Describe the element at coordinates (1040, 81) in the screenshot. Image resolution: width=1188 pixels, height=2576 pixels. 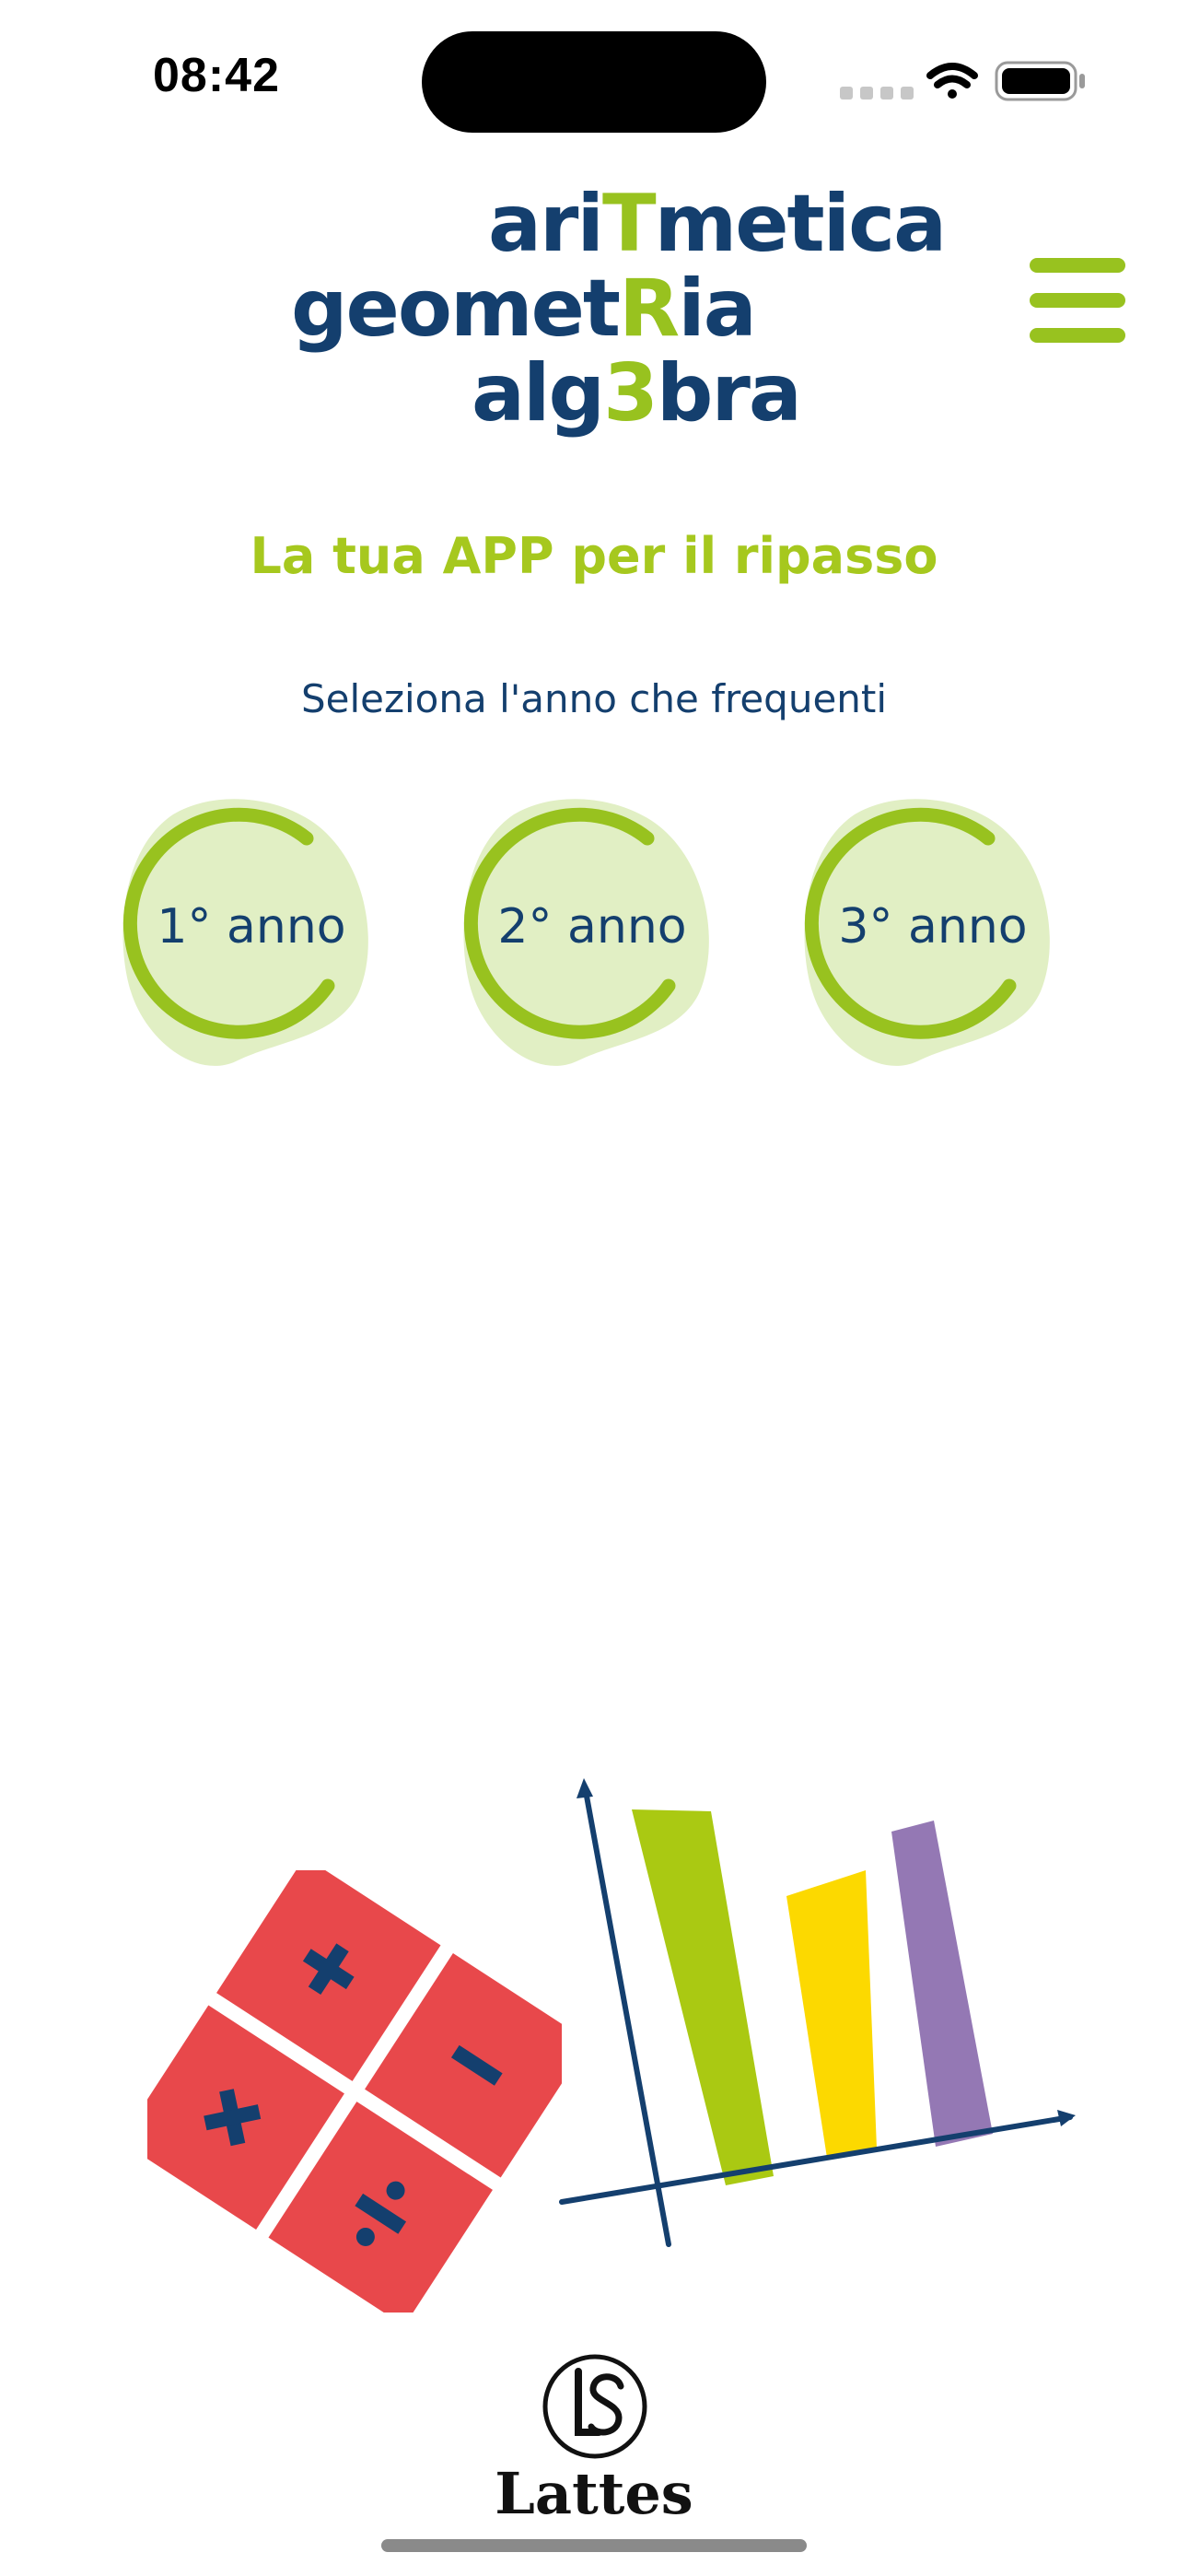
I see `battery-icon` at that location.